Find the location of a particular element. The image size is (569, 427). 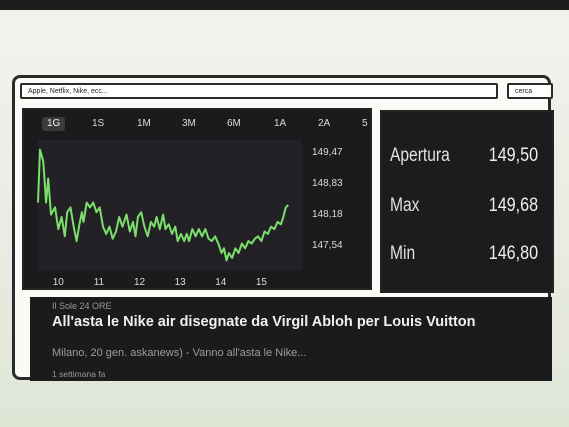

news-source: Il Sole 24 ORE is located at coordinates (82, 306).